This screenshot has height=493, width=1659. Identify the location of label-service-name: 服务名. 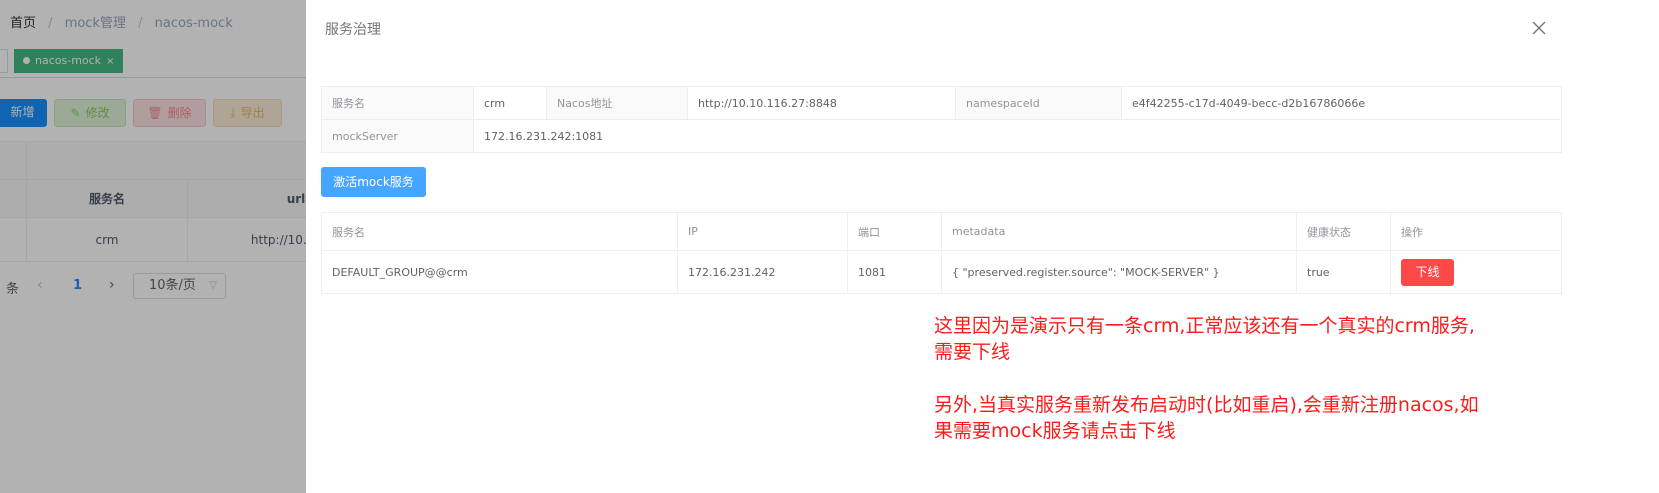
(397, 103).